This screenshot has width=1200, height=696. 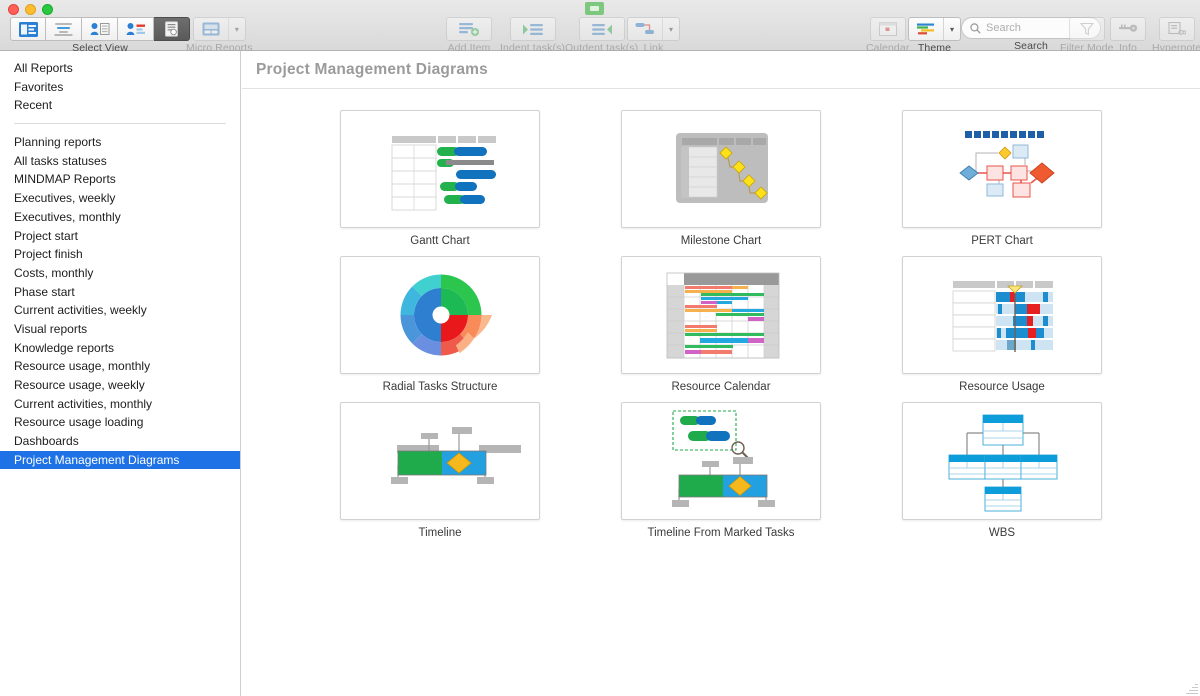 I want to click on milestone-chart-thumbnail, so click(x=722, y=168).